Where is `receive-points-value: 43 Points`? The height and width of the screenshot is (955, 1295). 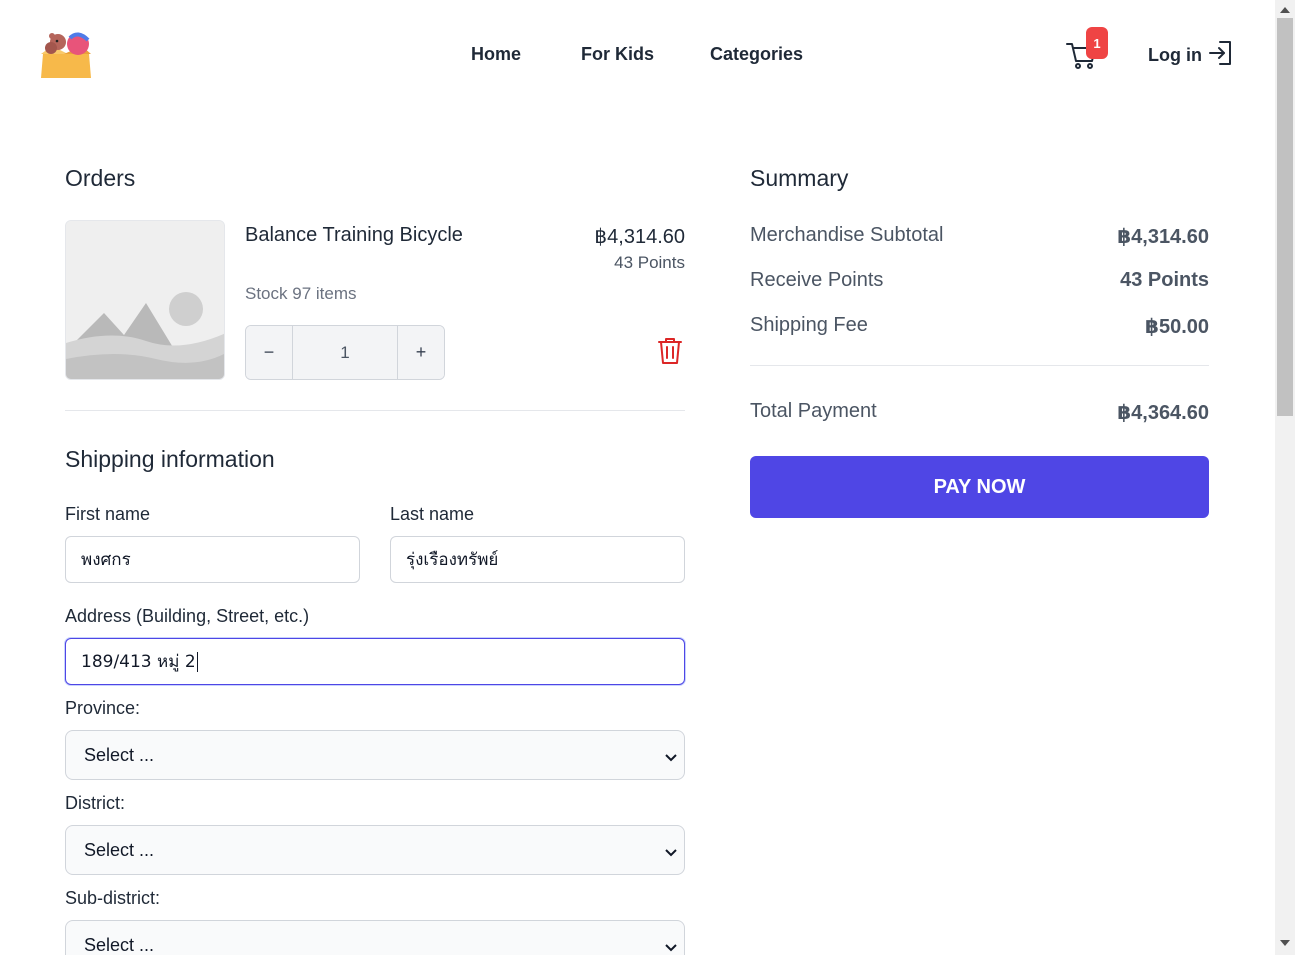 receive-points-value: 43 Points is located at coordinates (1164, 280).